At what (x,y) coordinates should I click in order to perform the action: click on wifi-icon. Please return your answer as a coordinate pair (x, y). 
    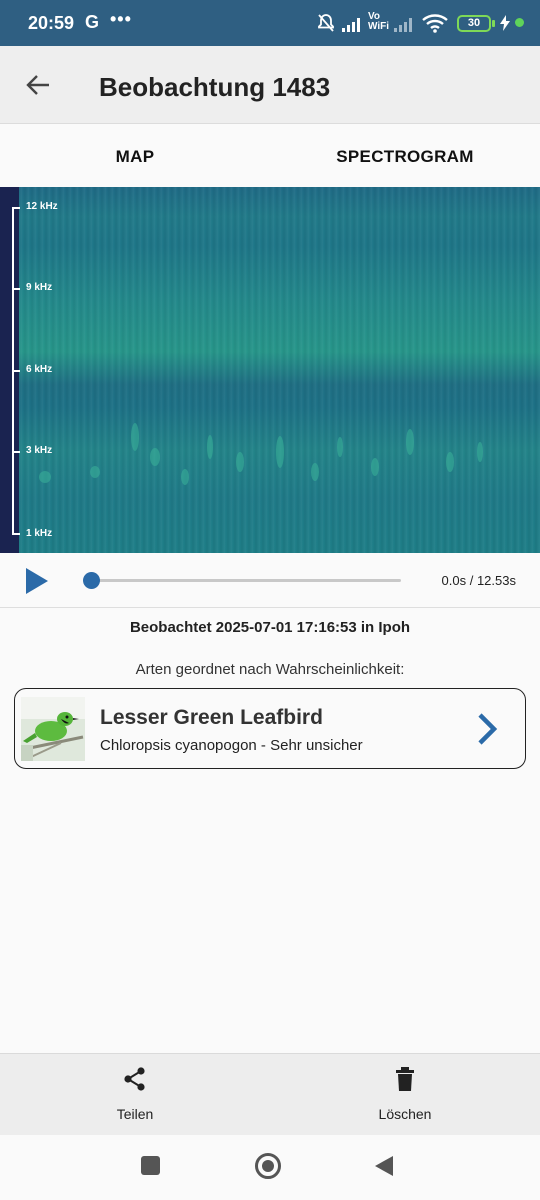
    Looking at the image, I should click on (435, 23).